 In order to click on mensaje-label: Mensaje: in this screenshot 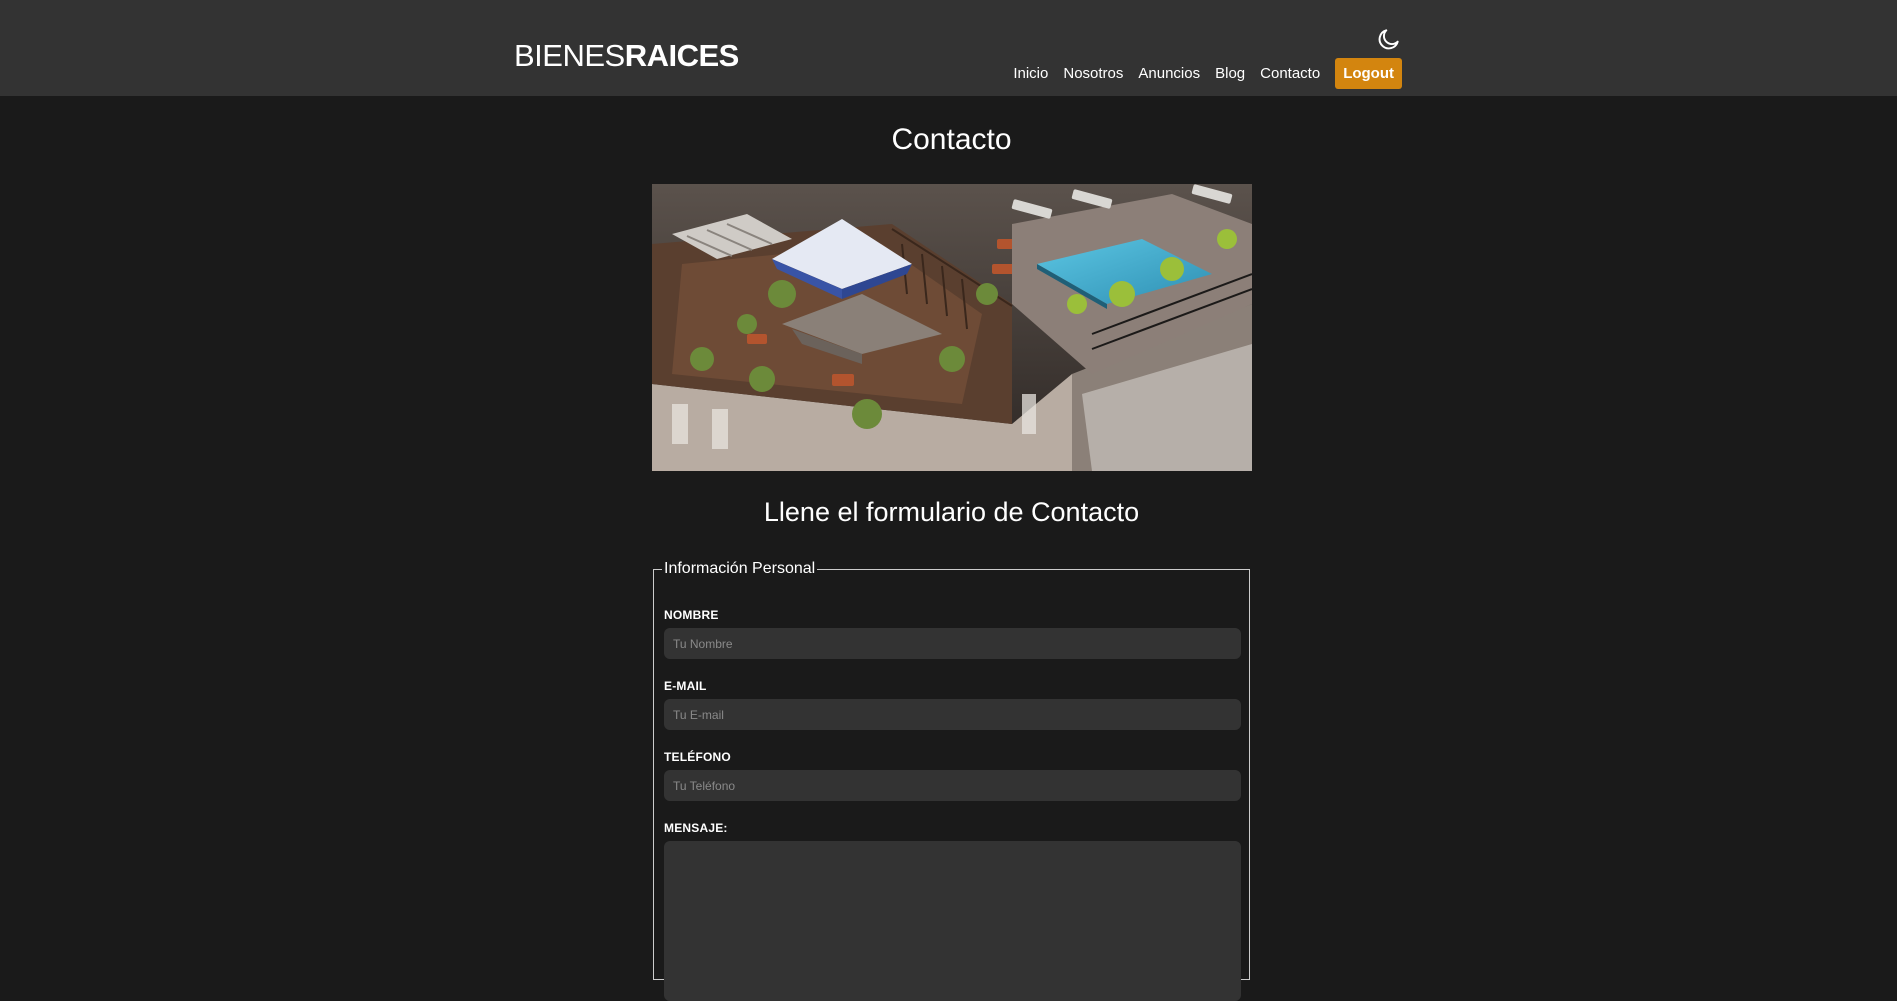, I will do `click(696, 828)`.